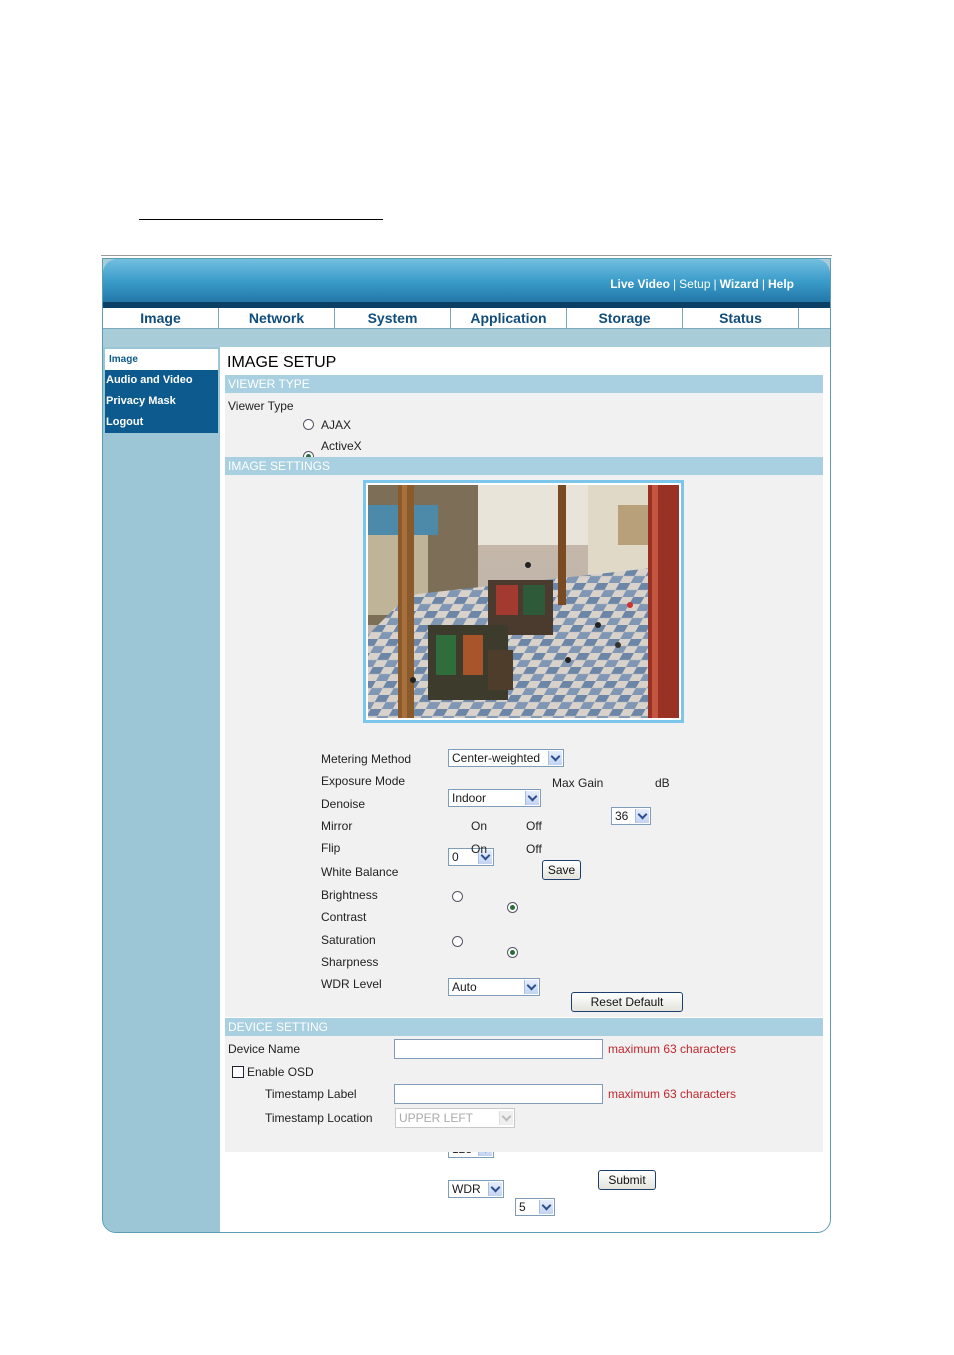 The height and width of the screenshot is (1355, 954). I want to click on mirror-label: Mirror, so click(337, 826).